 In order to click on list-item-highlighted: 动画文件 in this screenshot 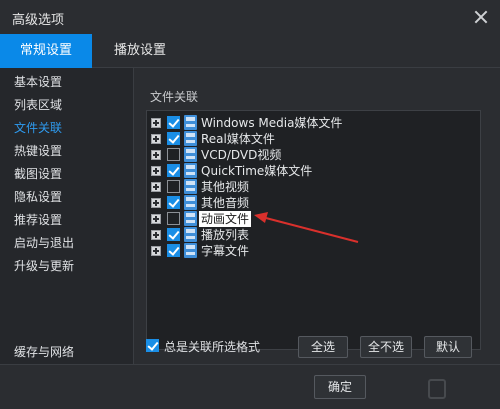, I will do `click(311, 219)`.